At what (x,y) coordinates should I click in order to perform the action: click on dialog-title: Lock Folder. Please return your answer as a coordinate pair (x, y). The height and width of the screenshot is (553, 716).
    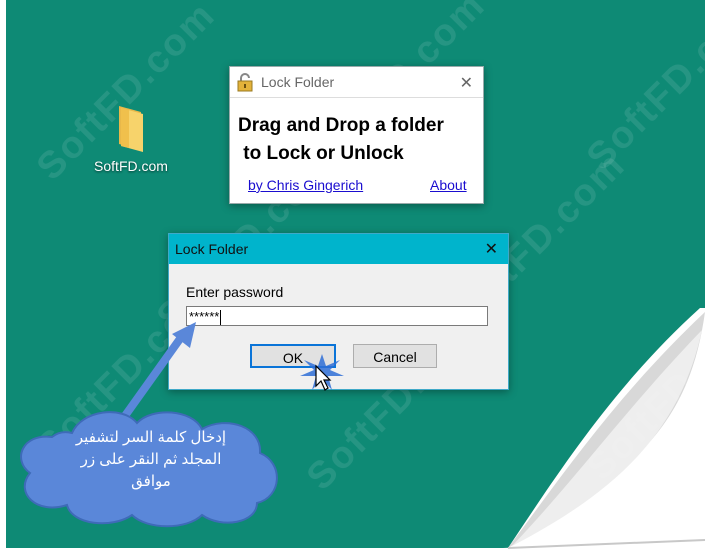
    Looking at the image, I should click on (212, 249).